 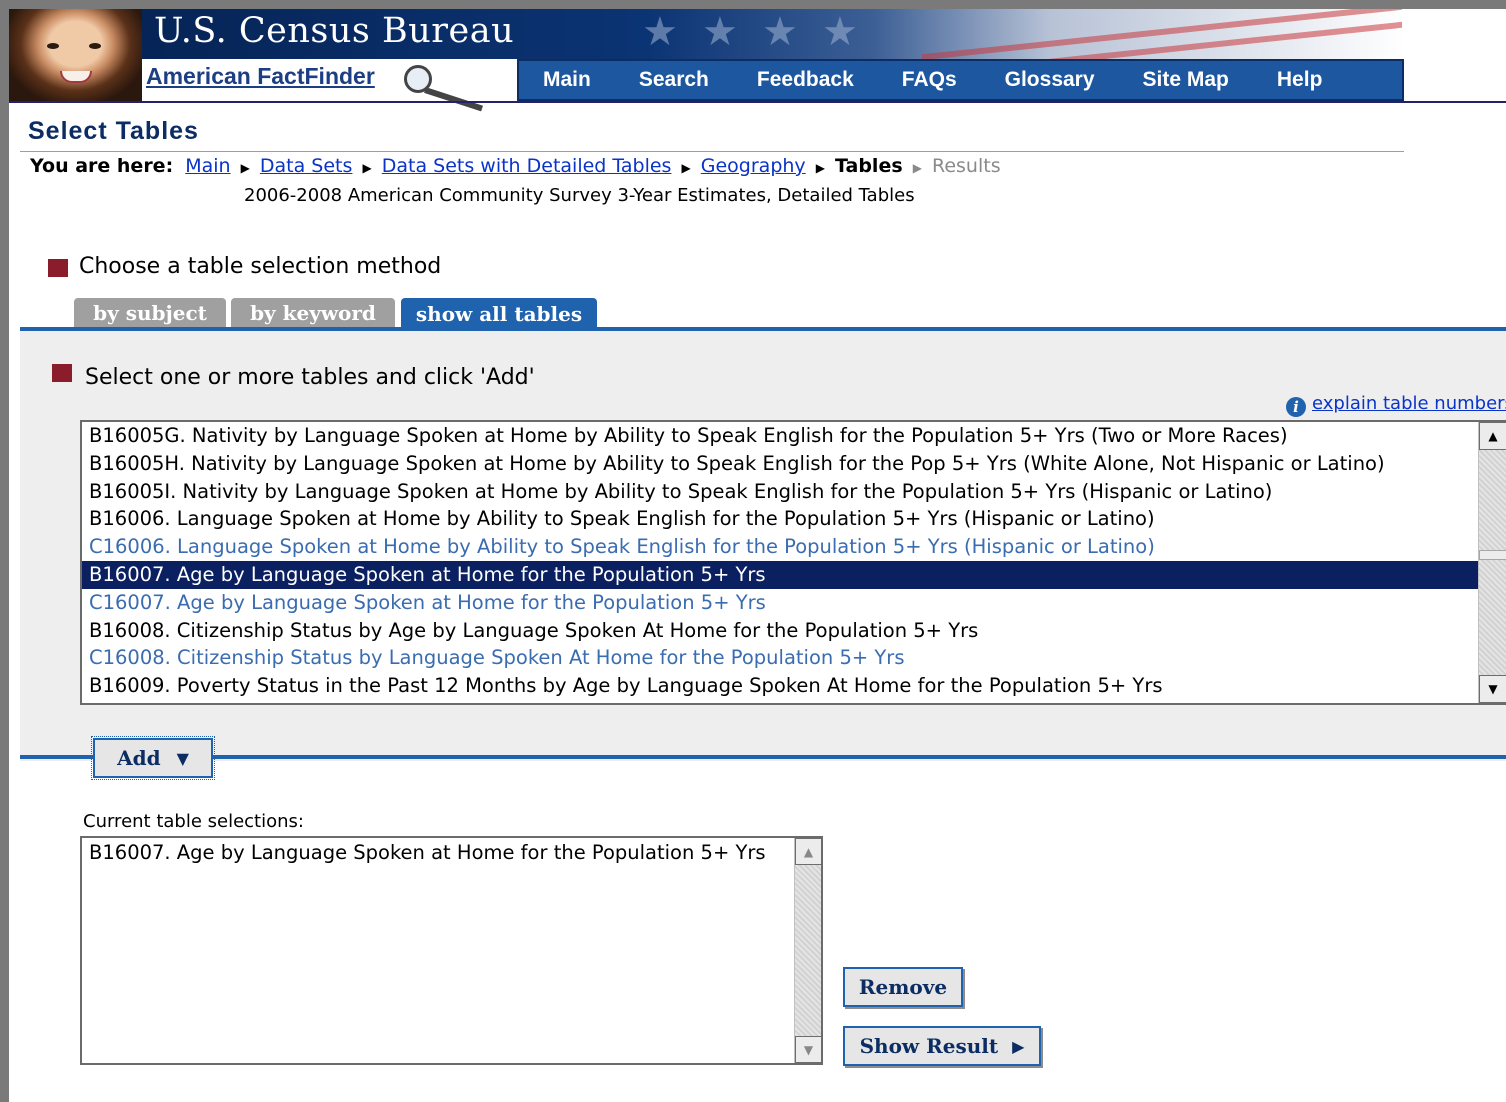 I want to click on title-band: ★ ★ ★ ★ U.S. Census Bureau, so click(x=773, y=34).